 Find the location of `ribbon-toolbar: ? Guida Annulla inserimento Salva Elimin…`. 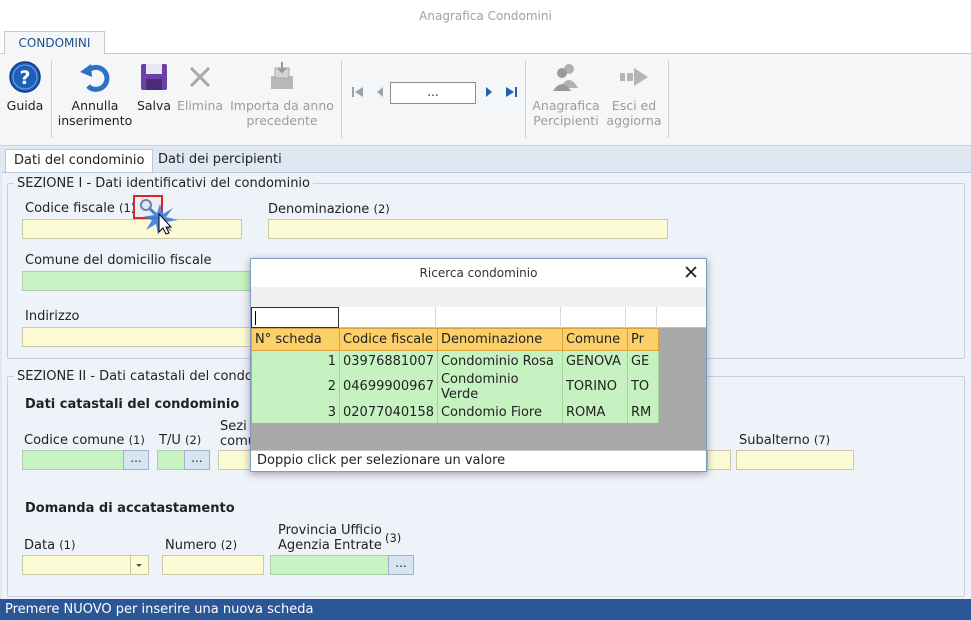

ribbon-toolbar: ? Guida Annulla inserimento Salva Elimin… is located at coordinates (485, 100).